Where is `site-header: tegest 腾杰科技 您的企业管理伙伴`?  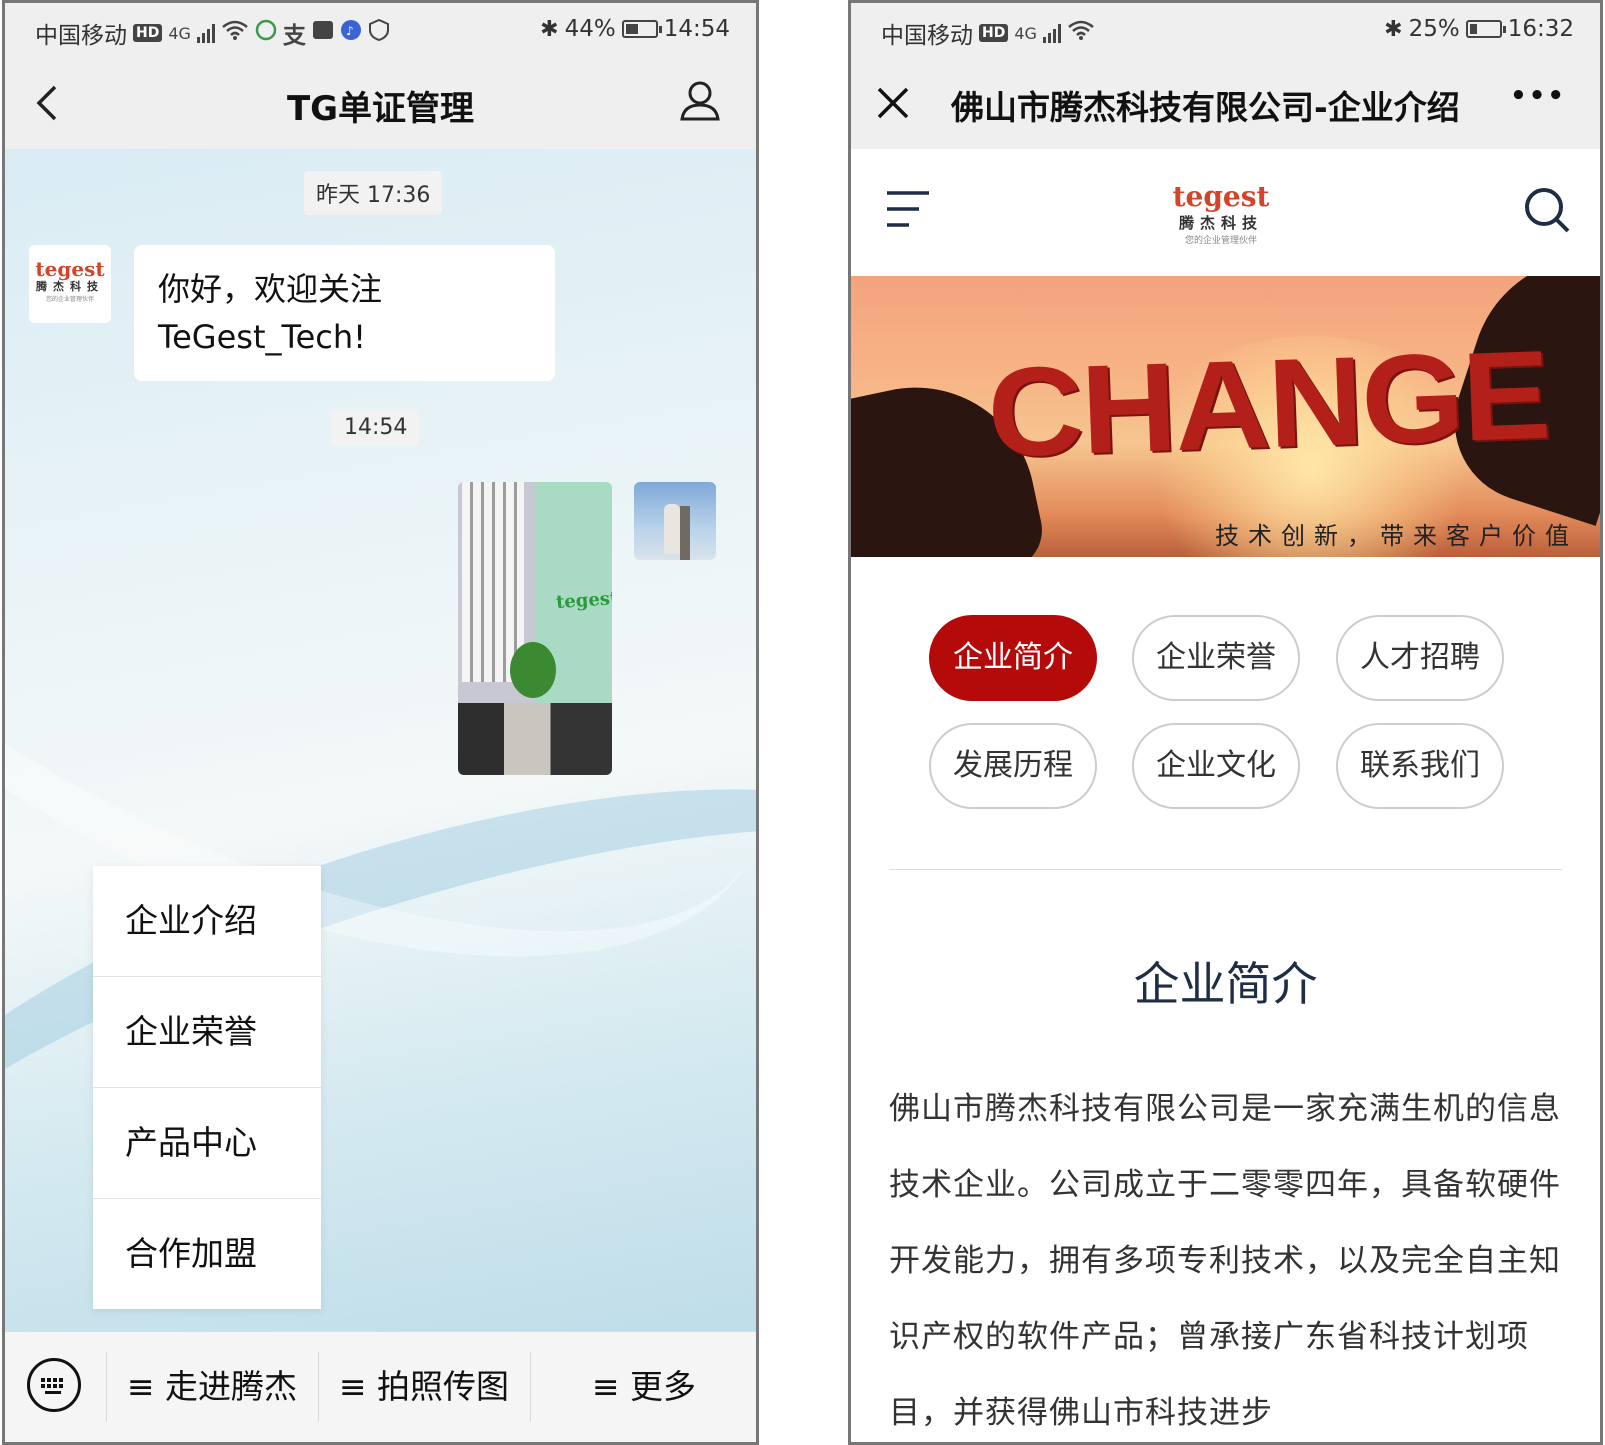
site-header: tegest 腾杰科技 您的企业管理伙伴 is located at coordinates (1225, 212).